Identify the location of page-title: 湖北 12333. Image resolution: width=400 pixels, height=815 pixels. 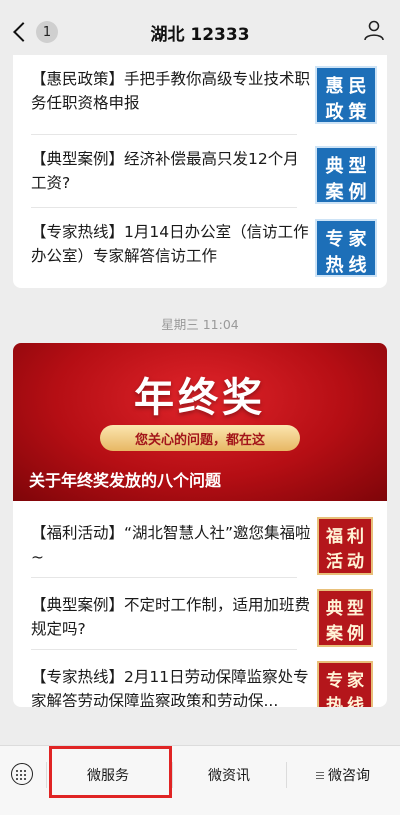
(200, 35).